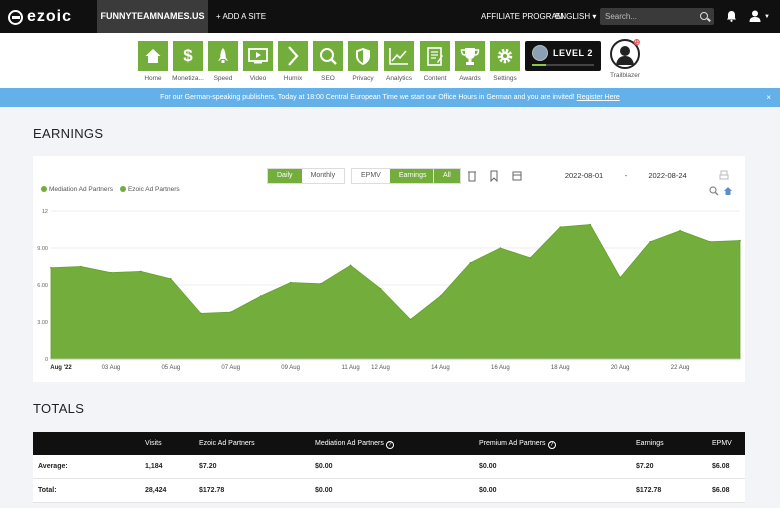 This screenshot has width=780, height=508. Describe the element at coordinates (440, 368) in the screenshot. I see `x-tick-label: 14 Aug` at that location.